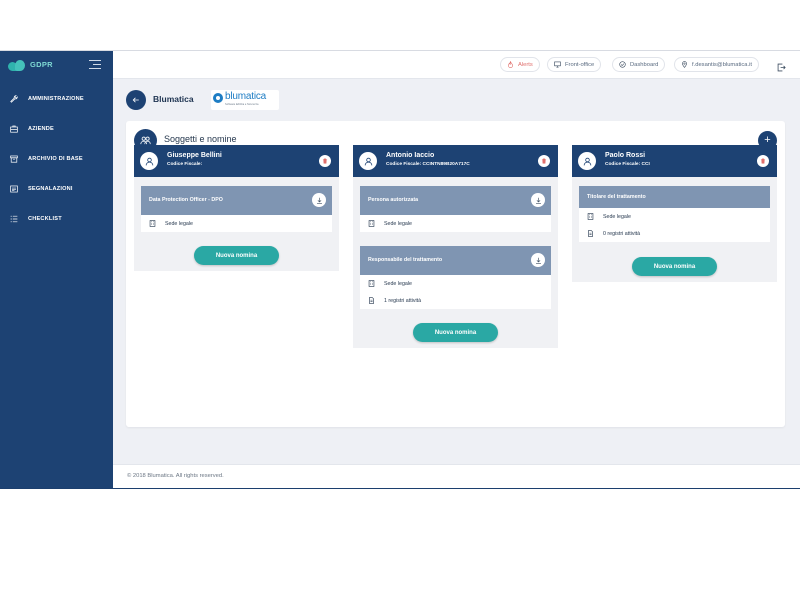 The image size is (800, 600). What do you see at coordinates (245, 96) in the screenshot?
I see `logo-text: blumatica` at bounding box center [245, 96].